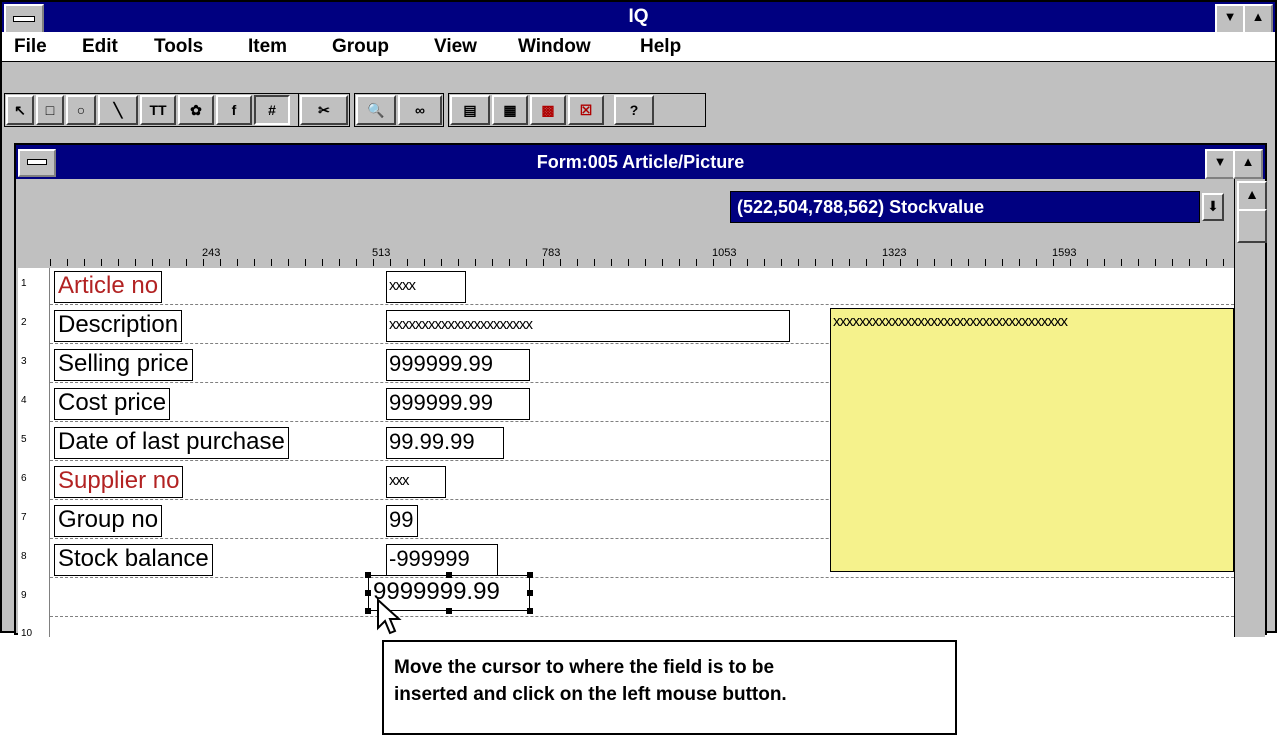  I want to click on delete-icon: ☒, so click(586, 110).